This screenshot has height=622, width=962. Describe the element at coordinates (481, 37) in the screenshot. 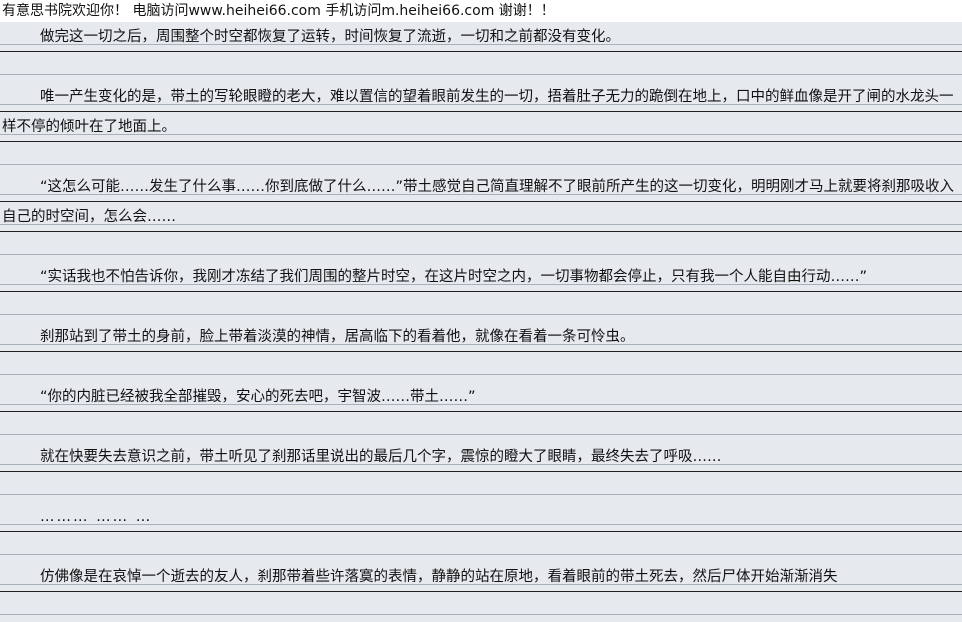

I see `paragraph: 做完这一切之后，周围整个时空都恢复了运转，时间恢复了流逝，一切和之前都没有变化。` at that location.